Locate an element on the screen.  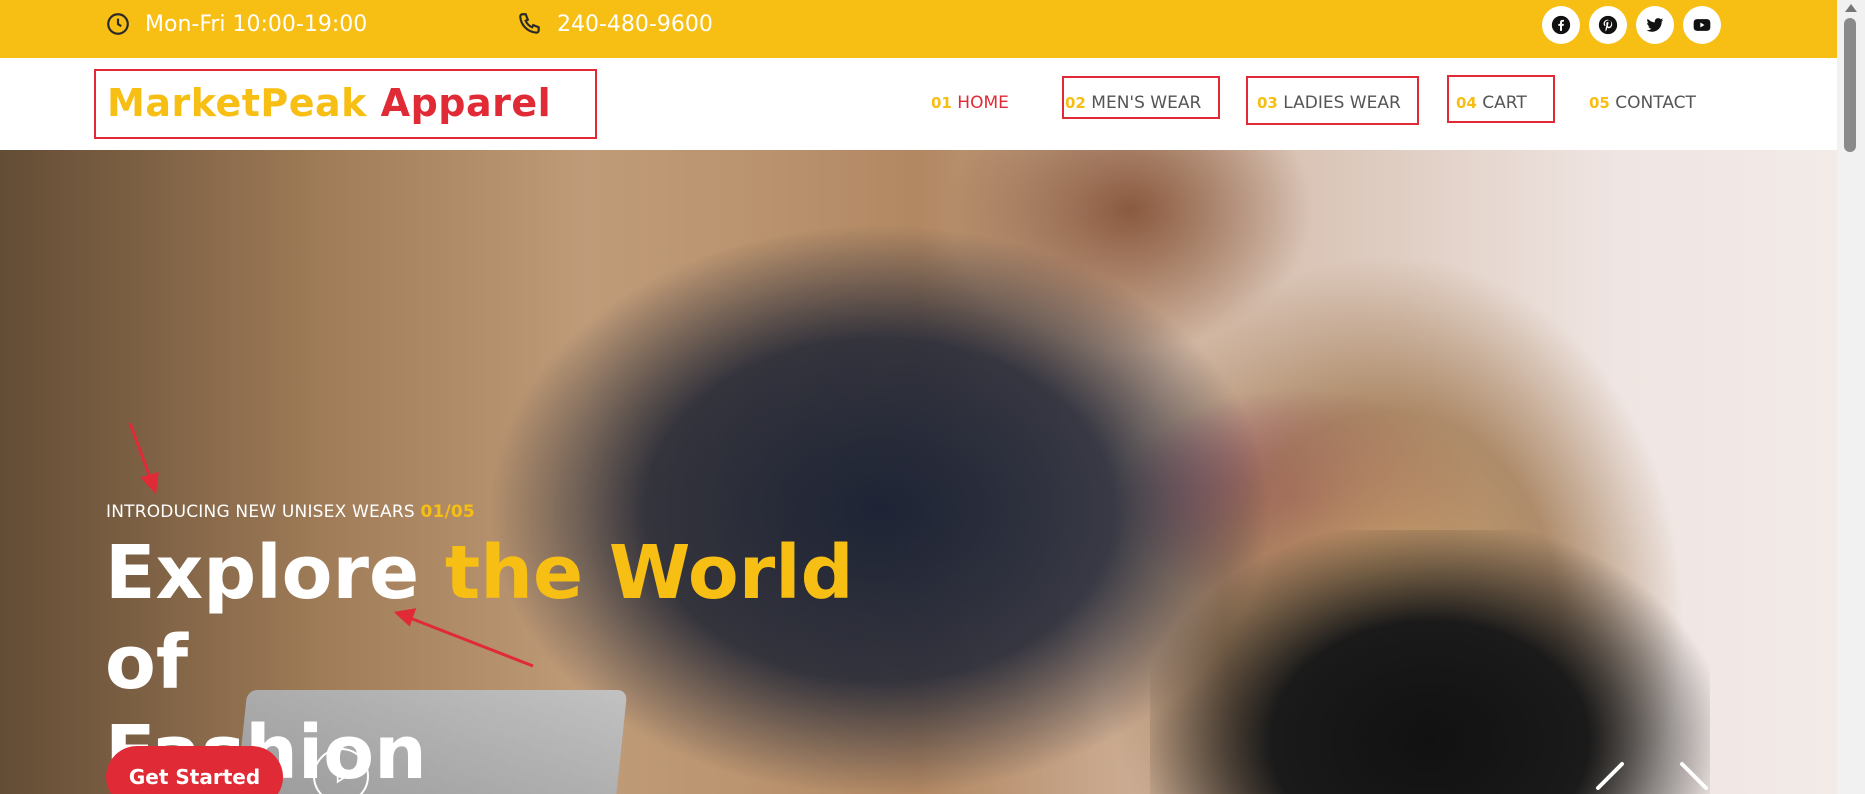
nav-cart: 04 CART is located at coordinates (1491, 103).